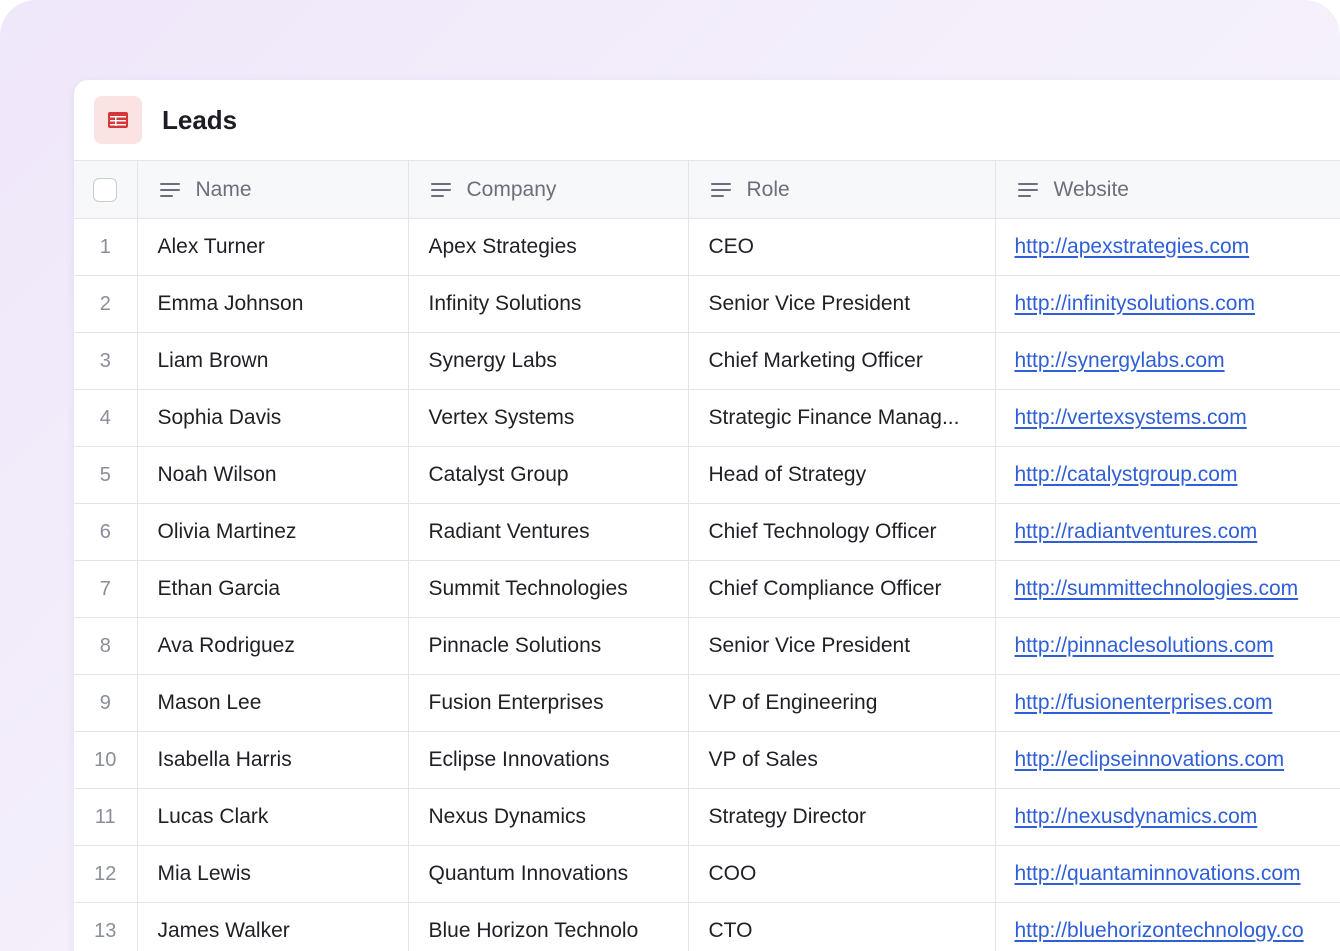  Describe the element at coordinates (548, 532) in the screenshot. I see `cell-company: Radiant Ventures` at that location.